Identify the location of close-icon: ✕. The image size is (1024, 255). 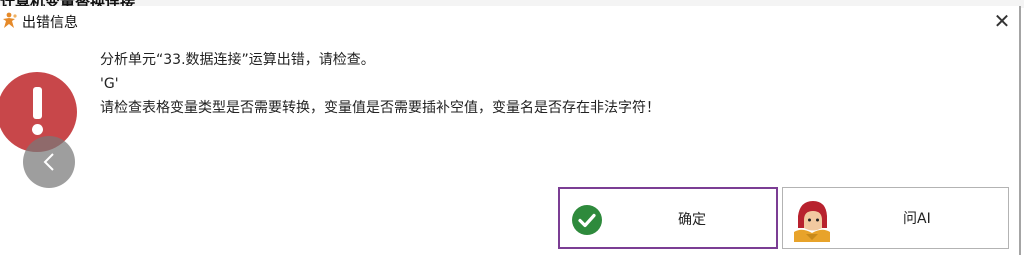
(1002, 21).